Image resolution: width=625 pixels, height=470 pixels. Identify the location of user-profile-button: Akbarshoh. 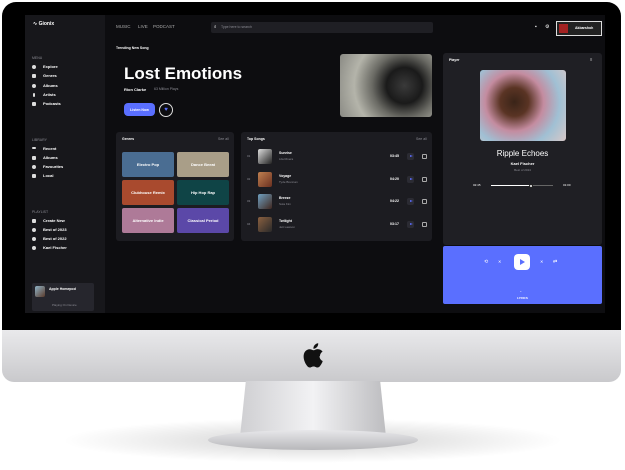
(579, 28).